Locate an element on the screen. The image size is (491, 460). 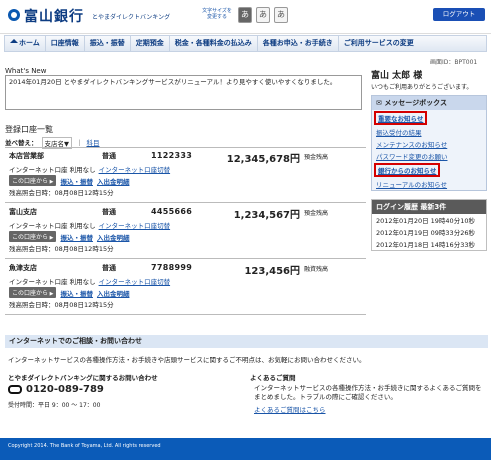
login-history-item: 2012年01月20日 19時40分10秒 is located at coordinates (425, 221).